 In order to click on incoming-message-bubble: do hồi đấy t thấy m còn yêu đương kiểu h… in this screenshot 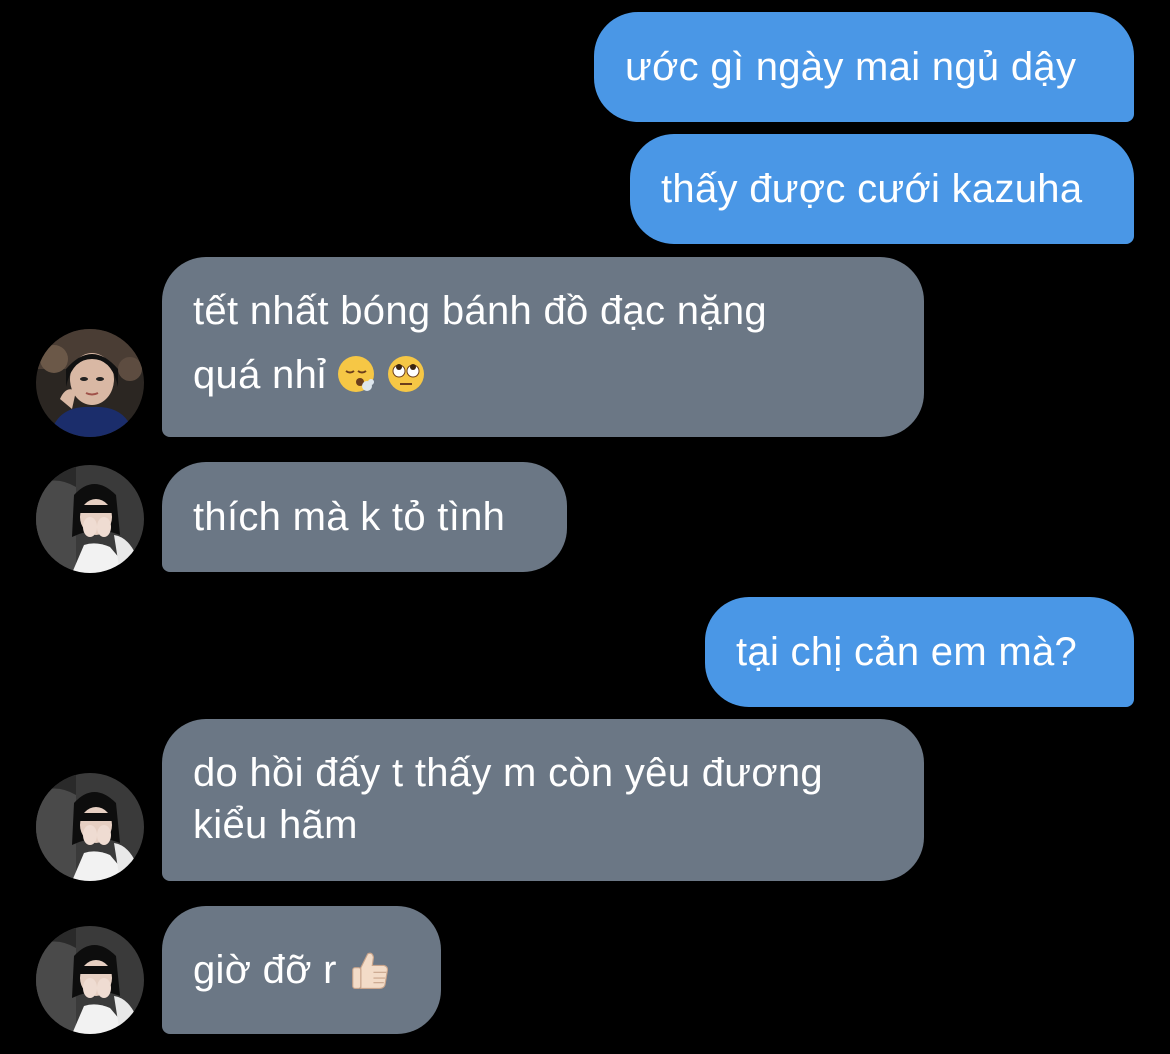, I will do `click(543, 800)`.